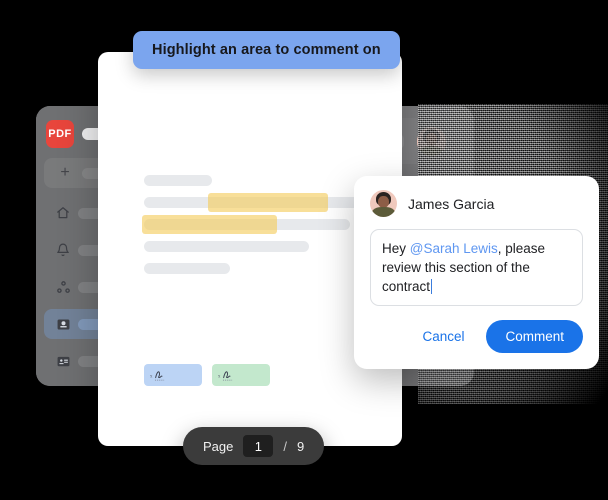 The height and width of the screenshot is (500, 608). Describe the element at coordinates (173, 375) in the screenshot. I see `signature-field-blue: x` at that location.